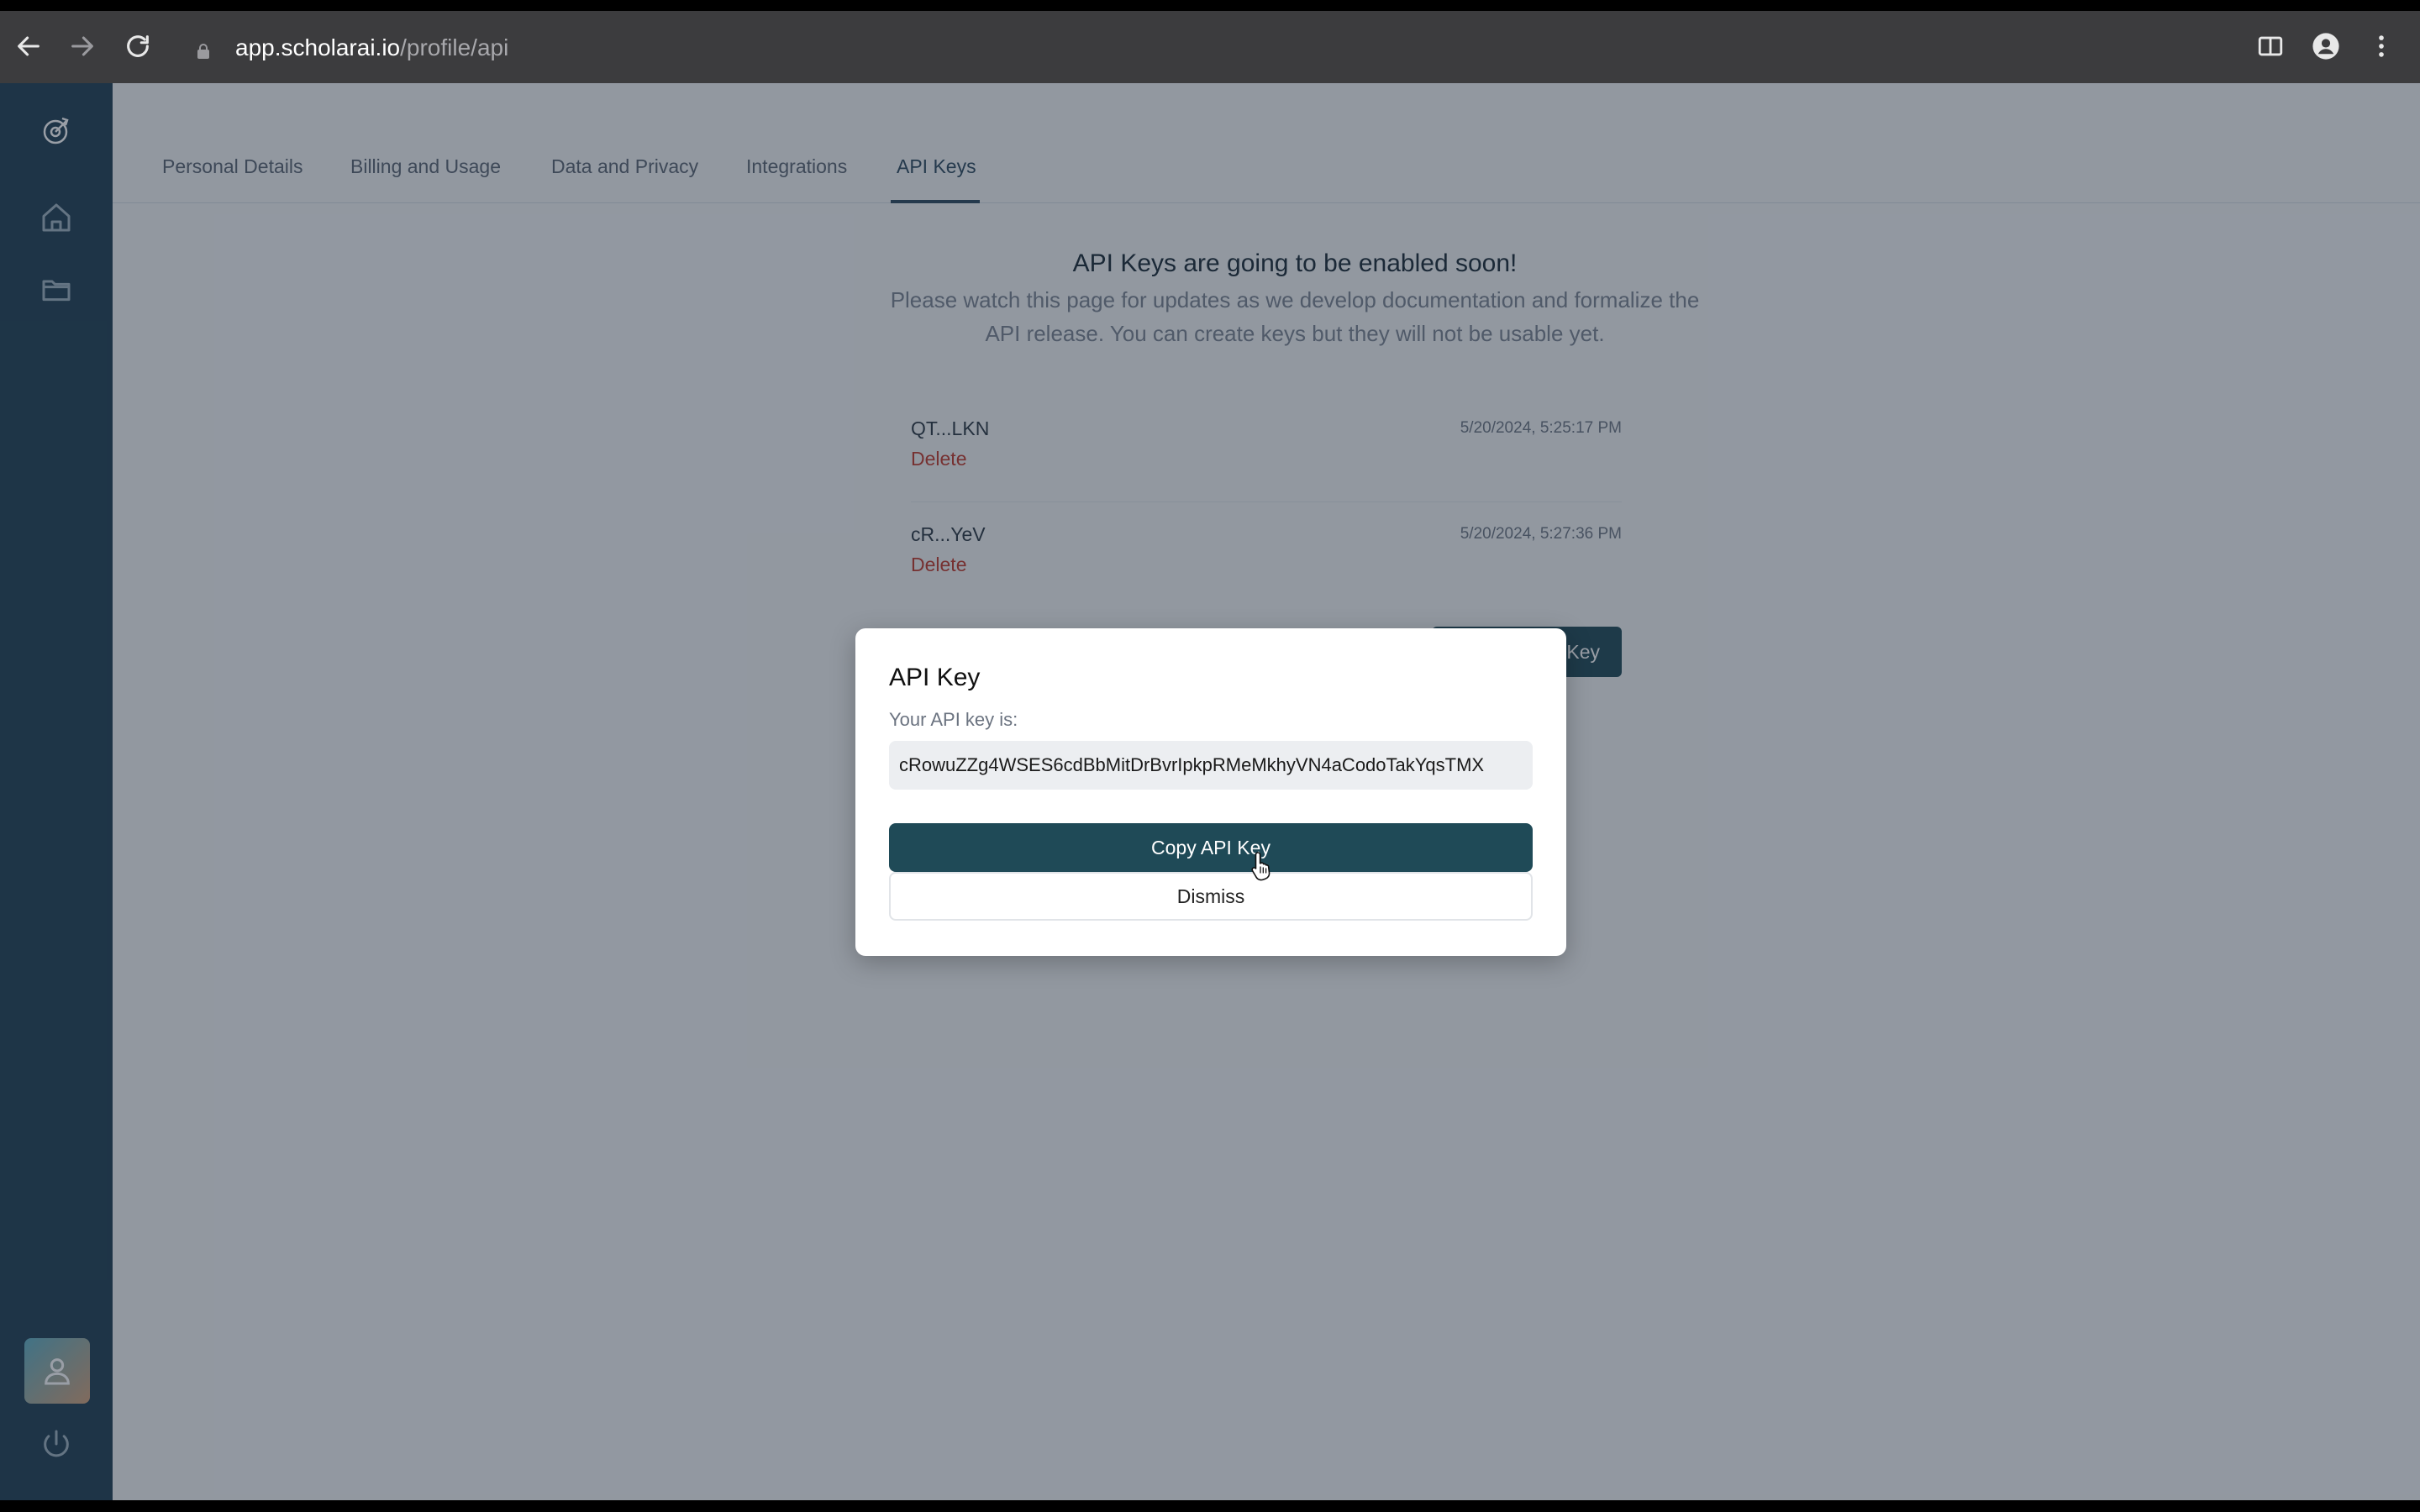  What do you see at coordinates (2326, 46) in the screenshot?
I see `profile-icon` at bounding box center [2326, 46].